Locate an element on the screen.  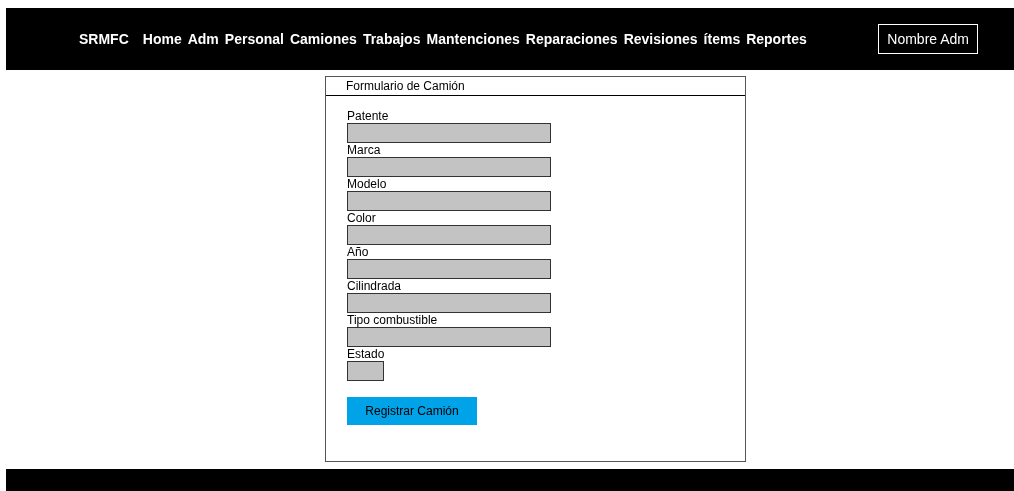
field-label: Estado is located at coordinates (366, 354).